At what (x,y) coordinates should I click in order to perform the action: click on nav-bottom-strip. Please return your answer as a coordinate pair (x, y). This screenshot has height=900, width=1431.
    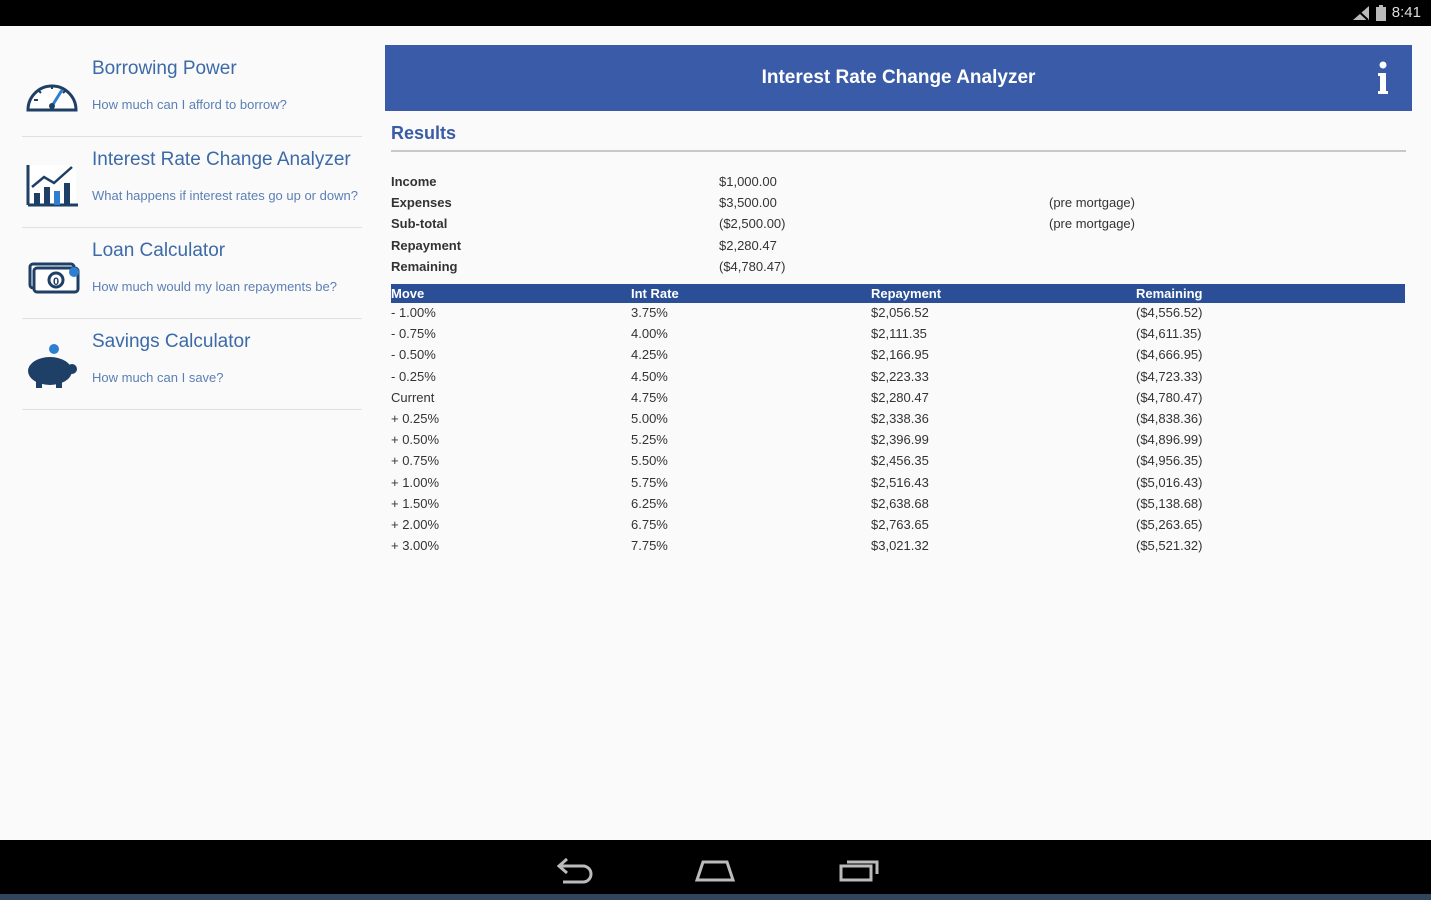
    Looking at the image, I should click on (715, 897).